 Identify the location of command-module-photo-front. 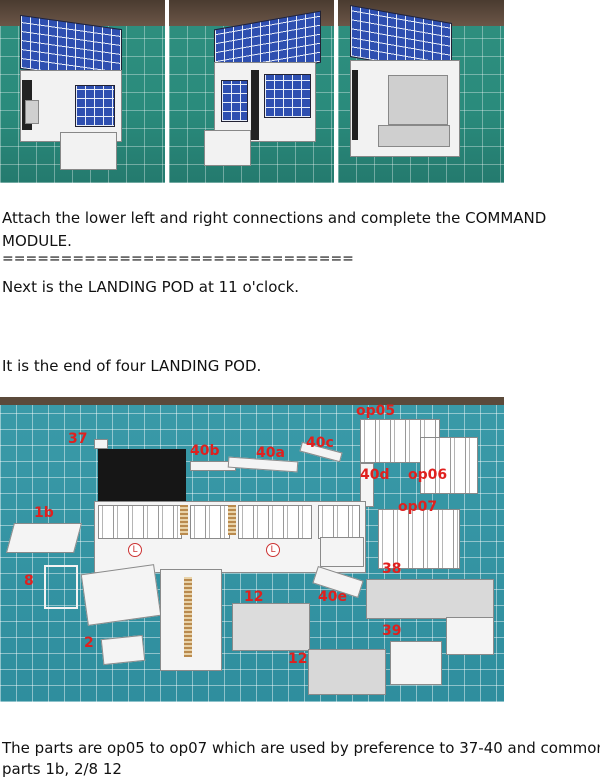
(82, 91).